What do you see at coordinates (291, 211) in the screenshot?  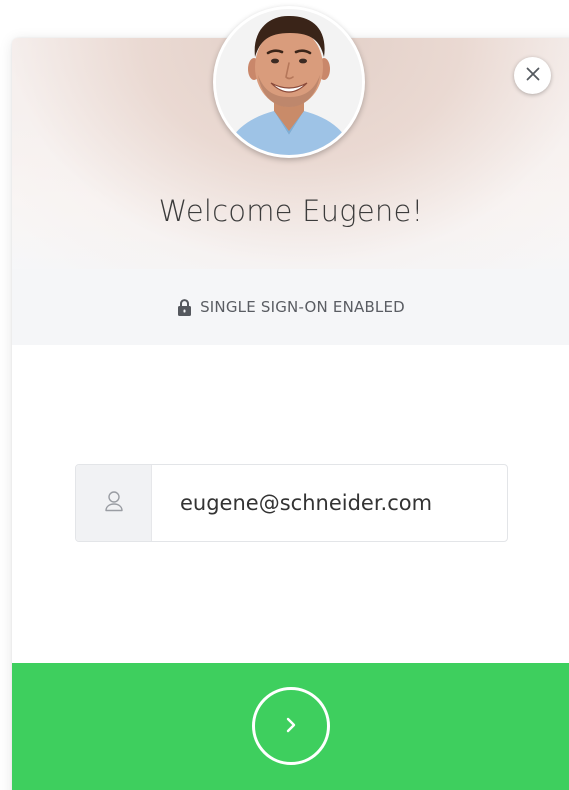 I see `welcome-title: Welcome Eugene!` at bounding box center [291, 211].